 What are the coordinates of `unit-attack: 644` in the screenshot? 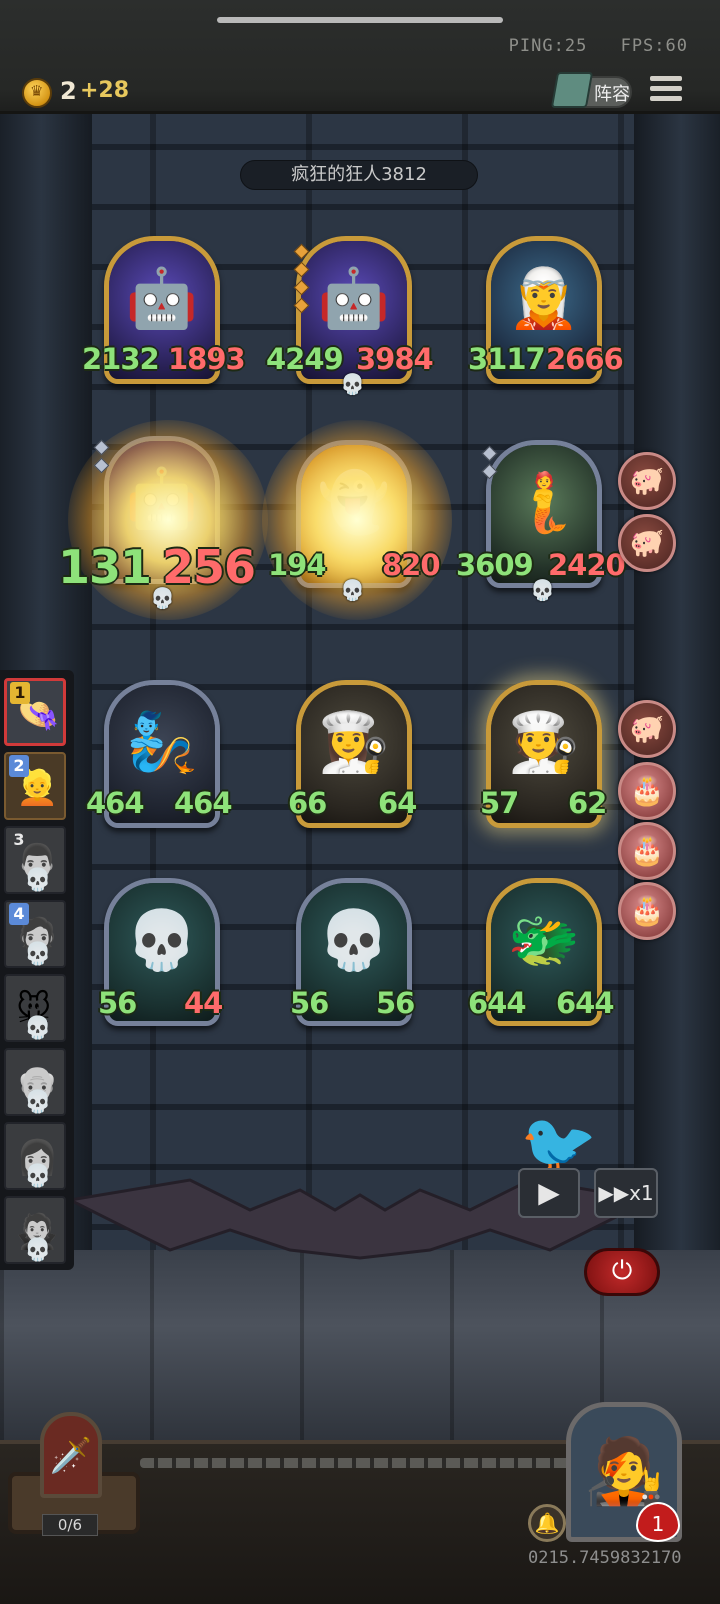 It's located at (497, 1003).